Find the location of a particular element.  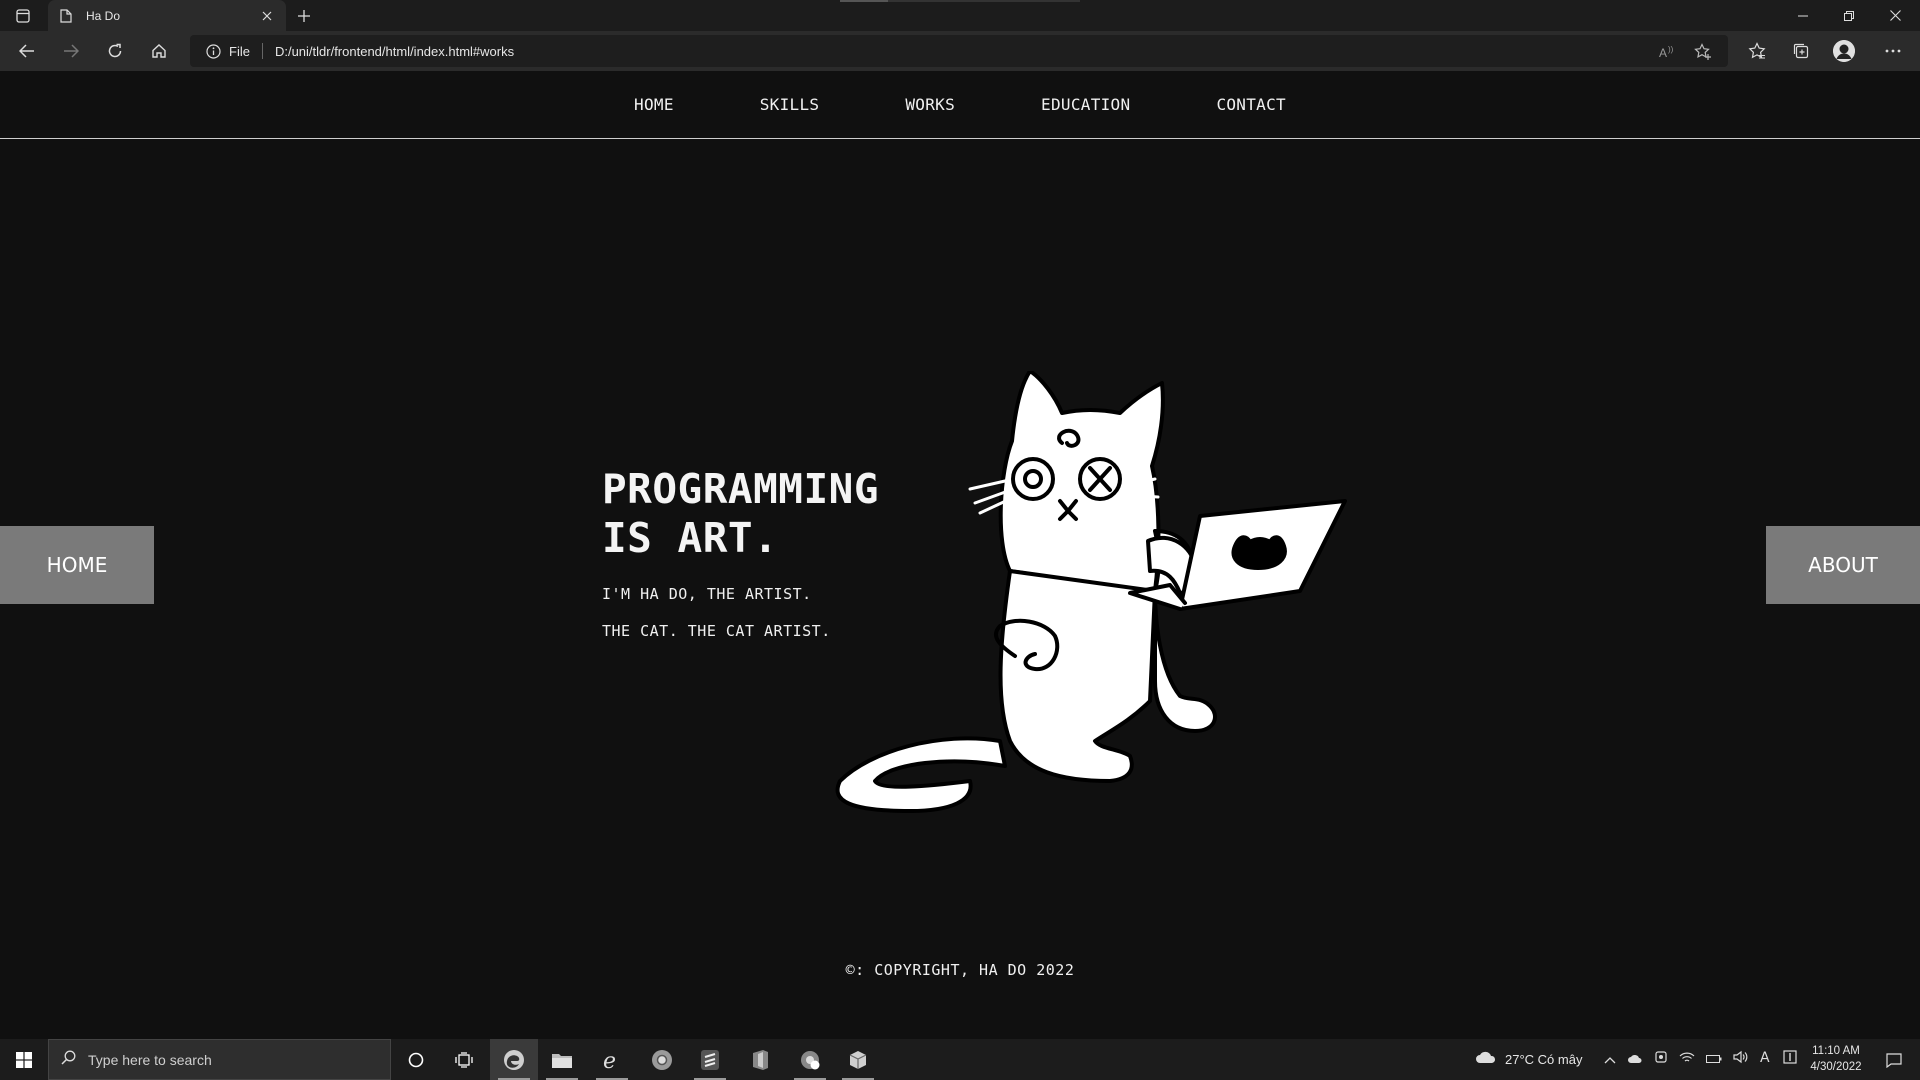

windows-start-icon is located at coordinates (24, 1059).